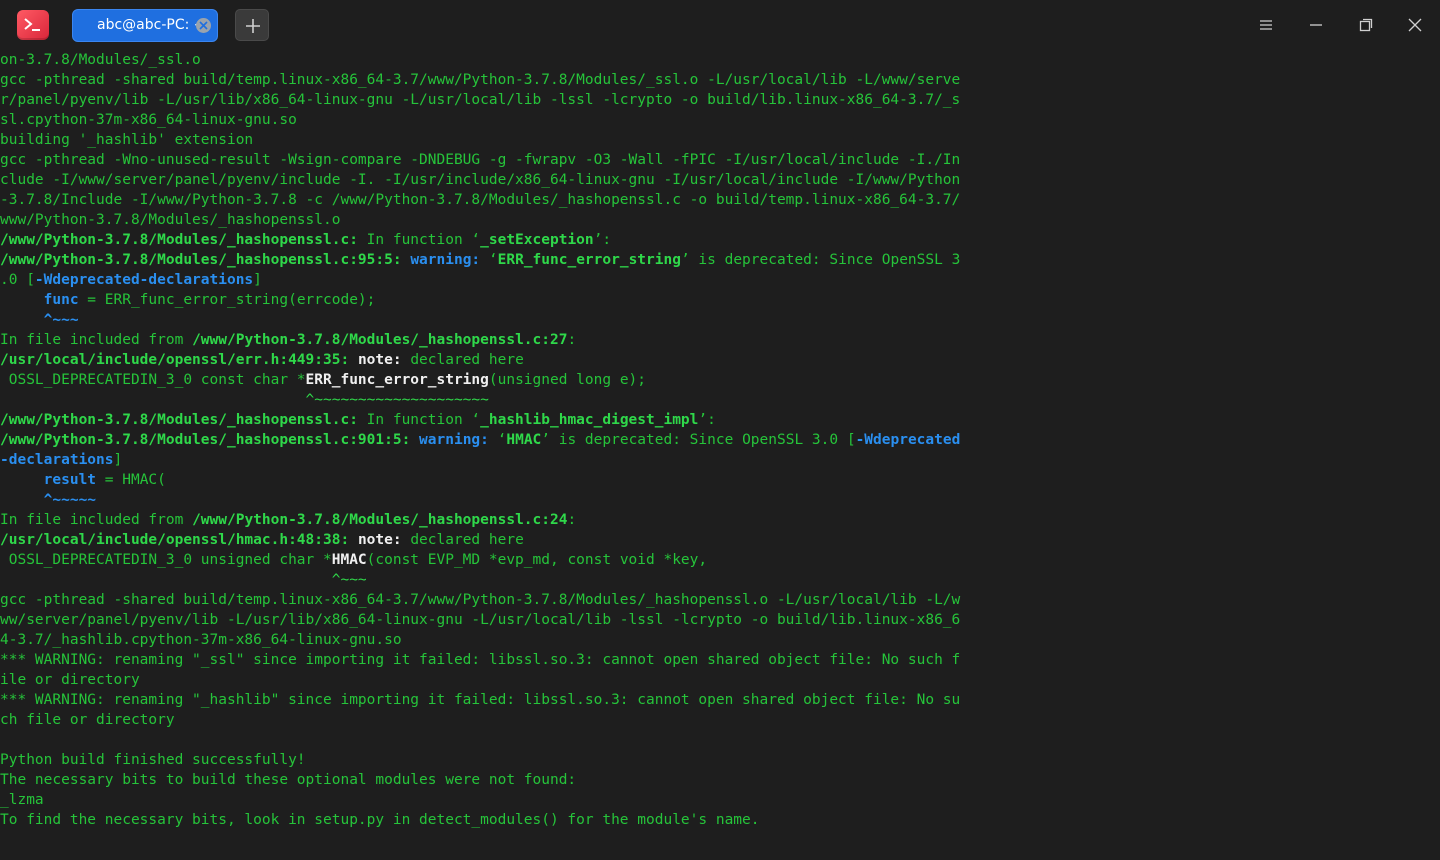  I want to click on message-text: ’ is deprecated: Since OpenSSL 3.0 [, so click(698, 440).